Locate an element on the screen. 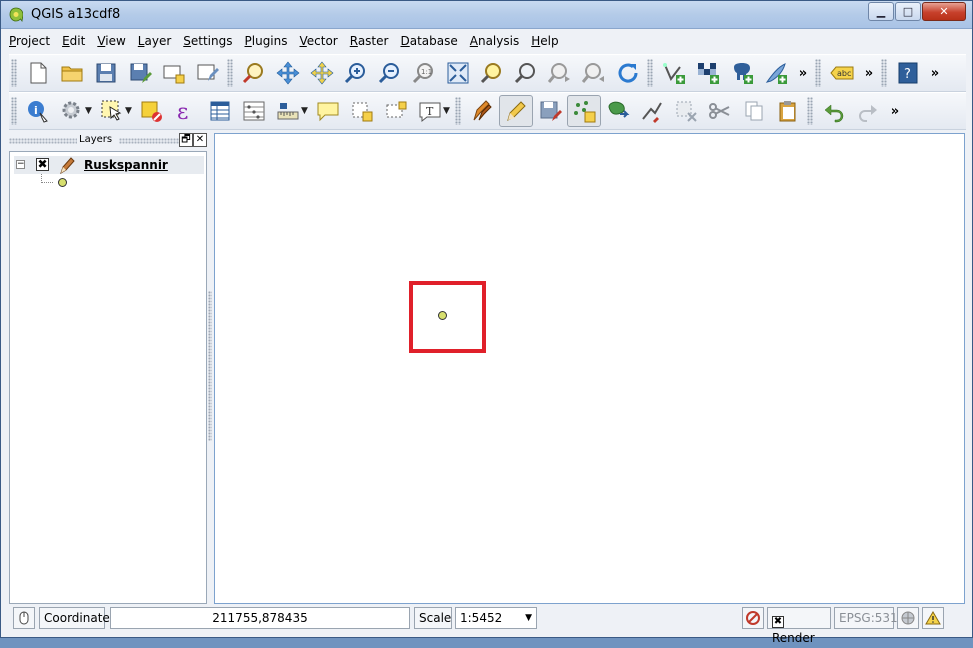  layer-name: Ruskspannir is located at coordinates (126, 165).